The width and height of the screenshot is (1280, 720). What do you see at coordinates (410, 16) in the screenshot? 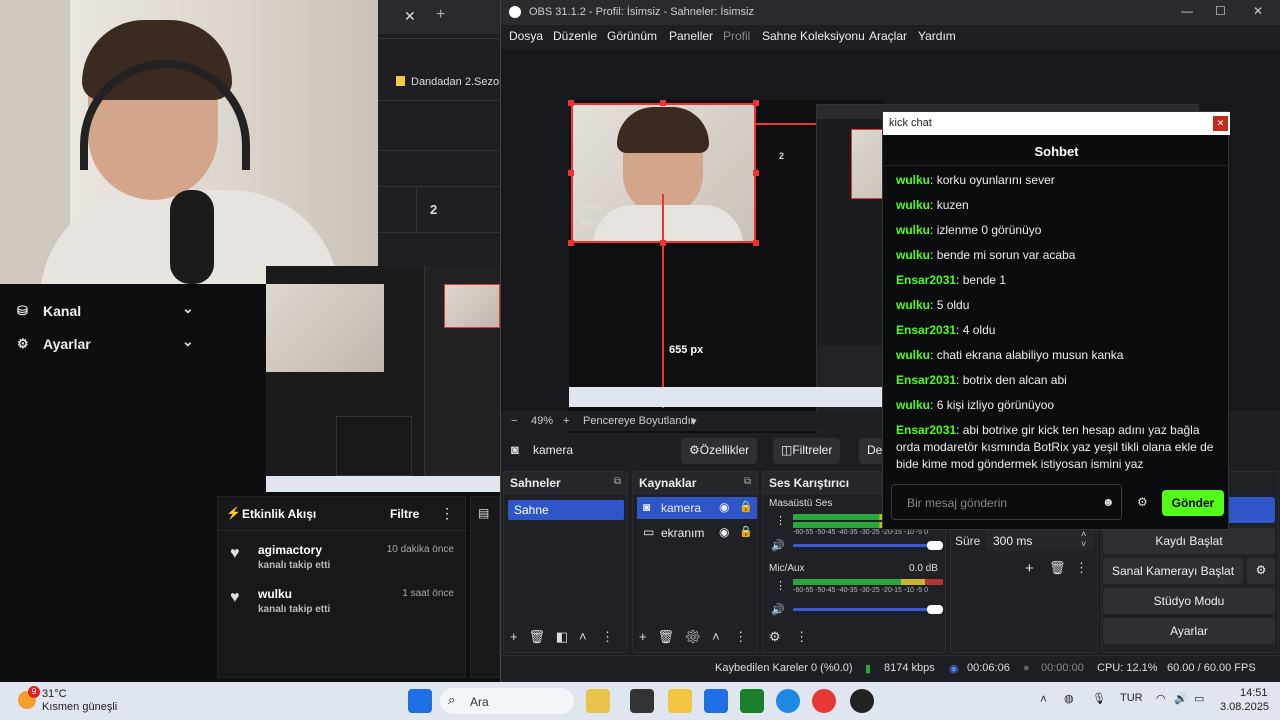
I see `close-tab-icon: ✕` at bounding box center [410, 16].